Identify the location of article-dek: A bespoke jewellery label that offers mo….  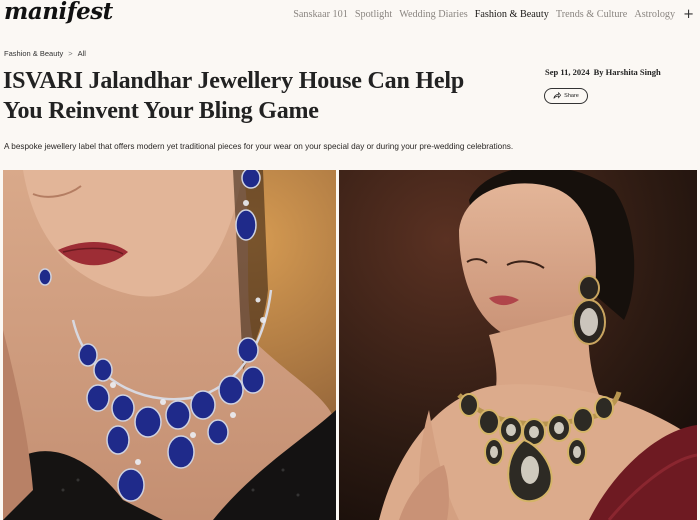
(259, 146).